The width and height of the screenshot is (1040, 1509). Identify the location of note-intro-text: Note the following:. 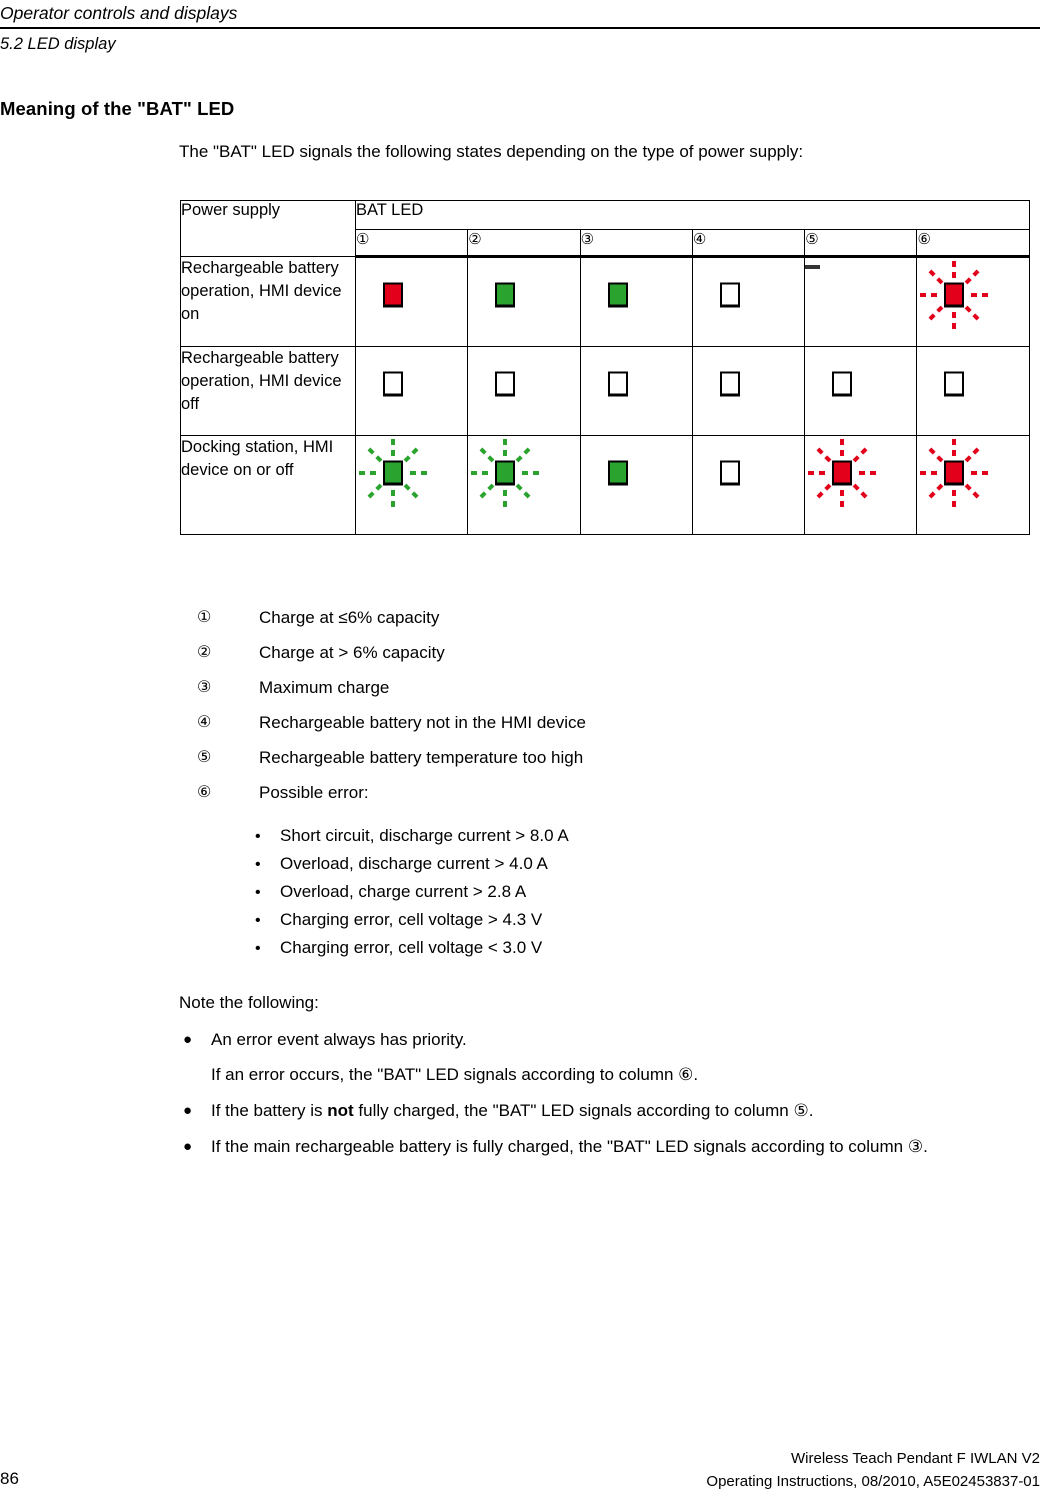
(249, 1002).